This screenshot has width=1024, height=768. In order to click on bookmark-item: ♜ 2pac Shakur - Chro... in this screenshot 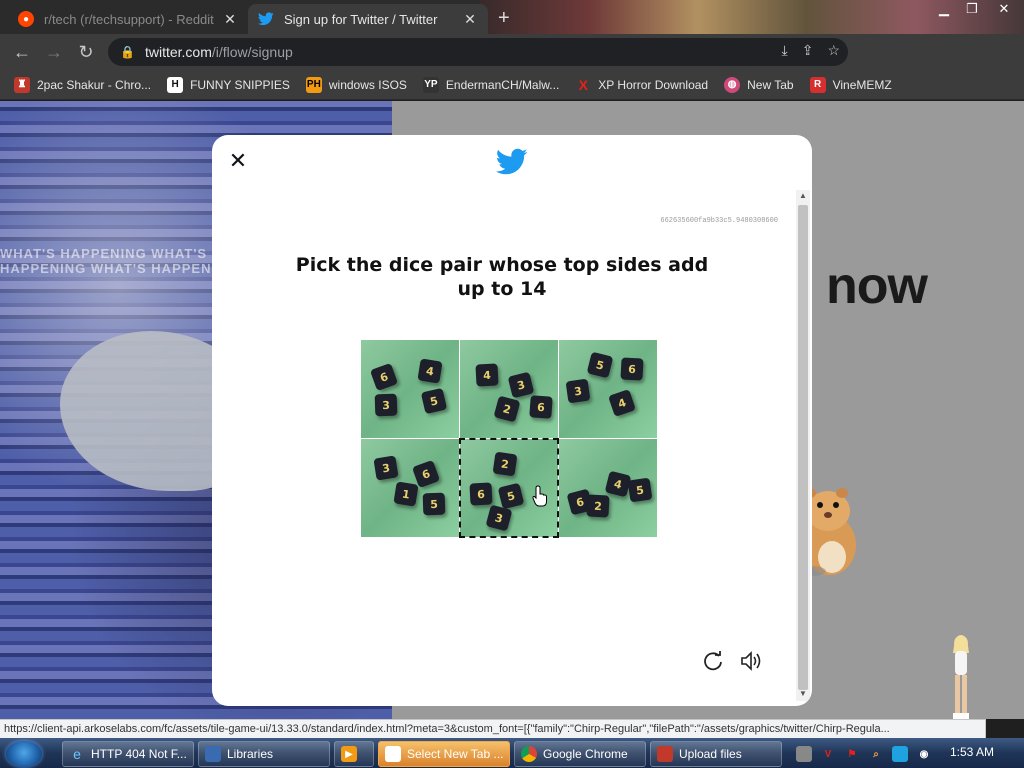, I will do `click(83, 84)`.